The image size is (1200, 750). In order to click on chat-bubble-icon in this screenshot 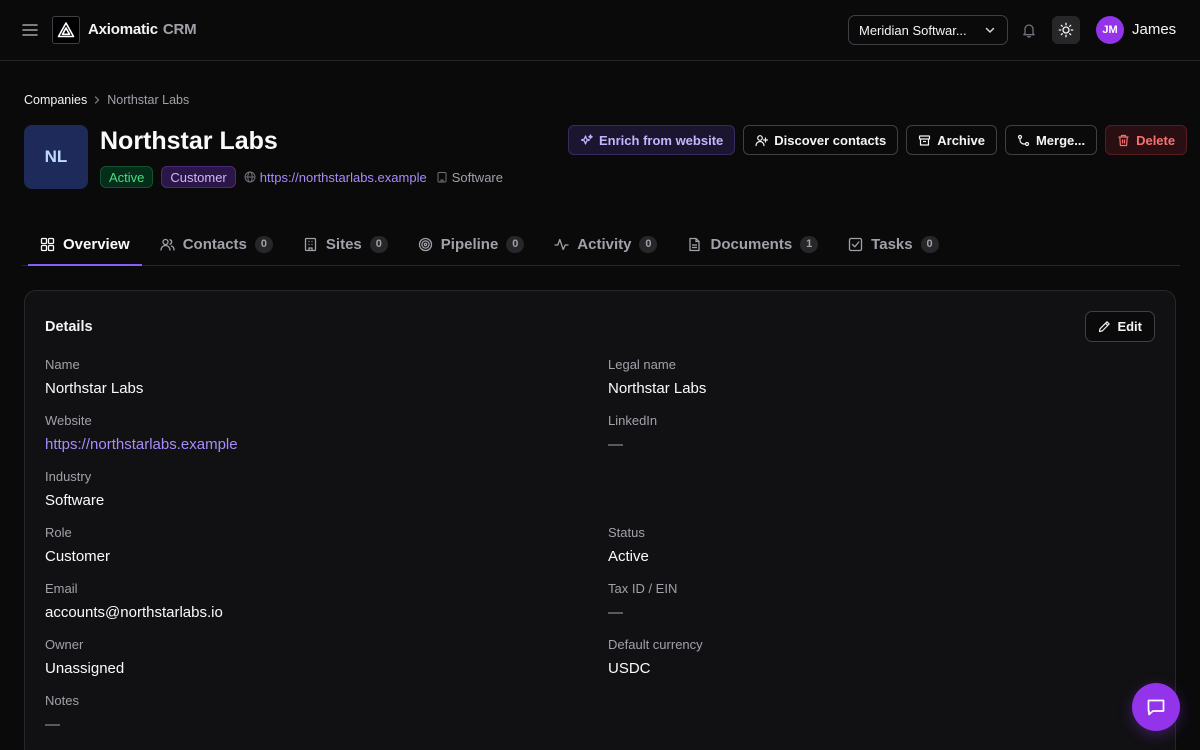, I will do `click(1156, 707)`.